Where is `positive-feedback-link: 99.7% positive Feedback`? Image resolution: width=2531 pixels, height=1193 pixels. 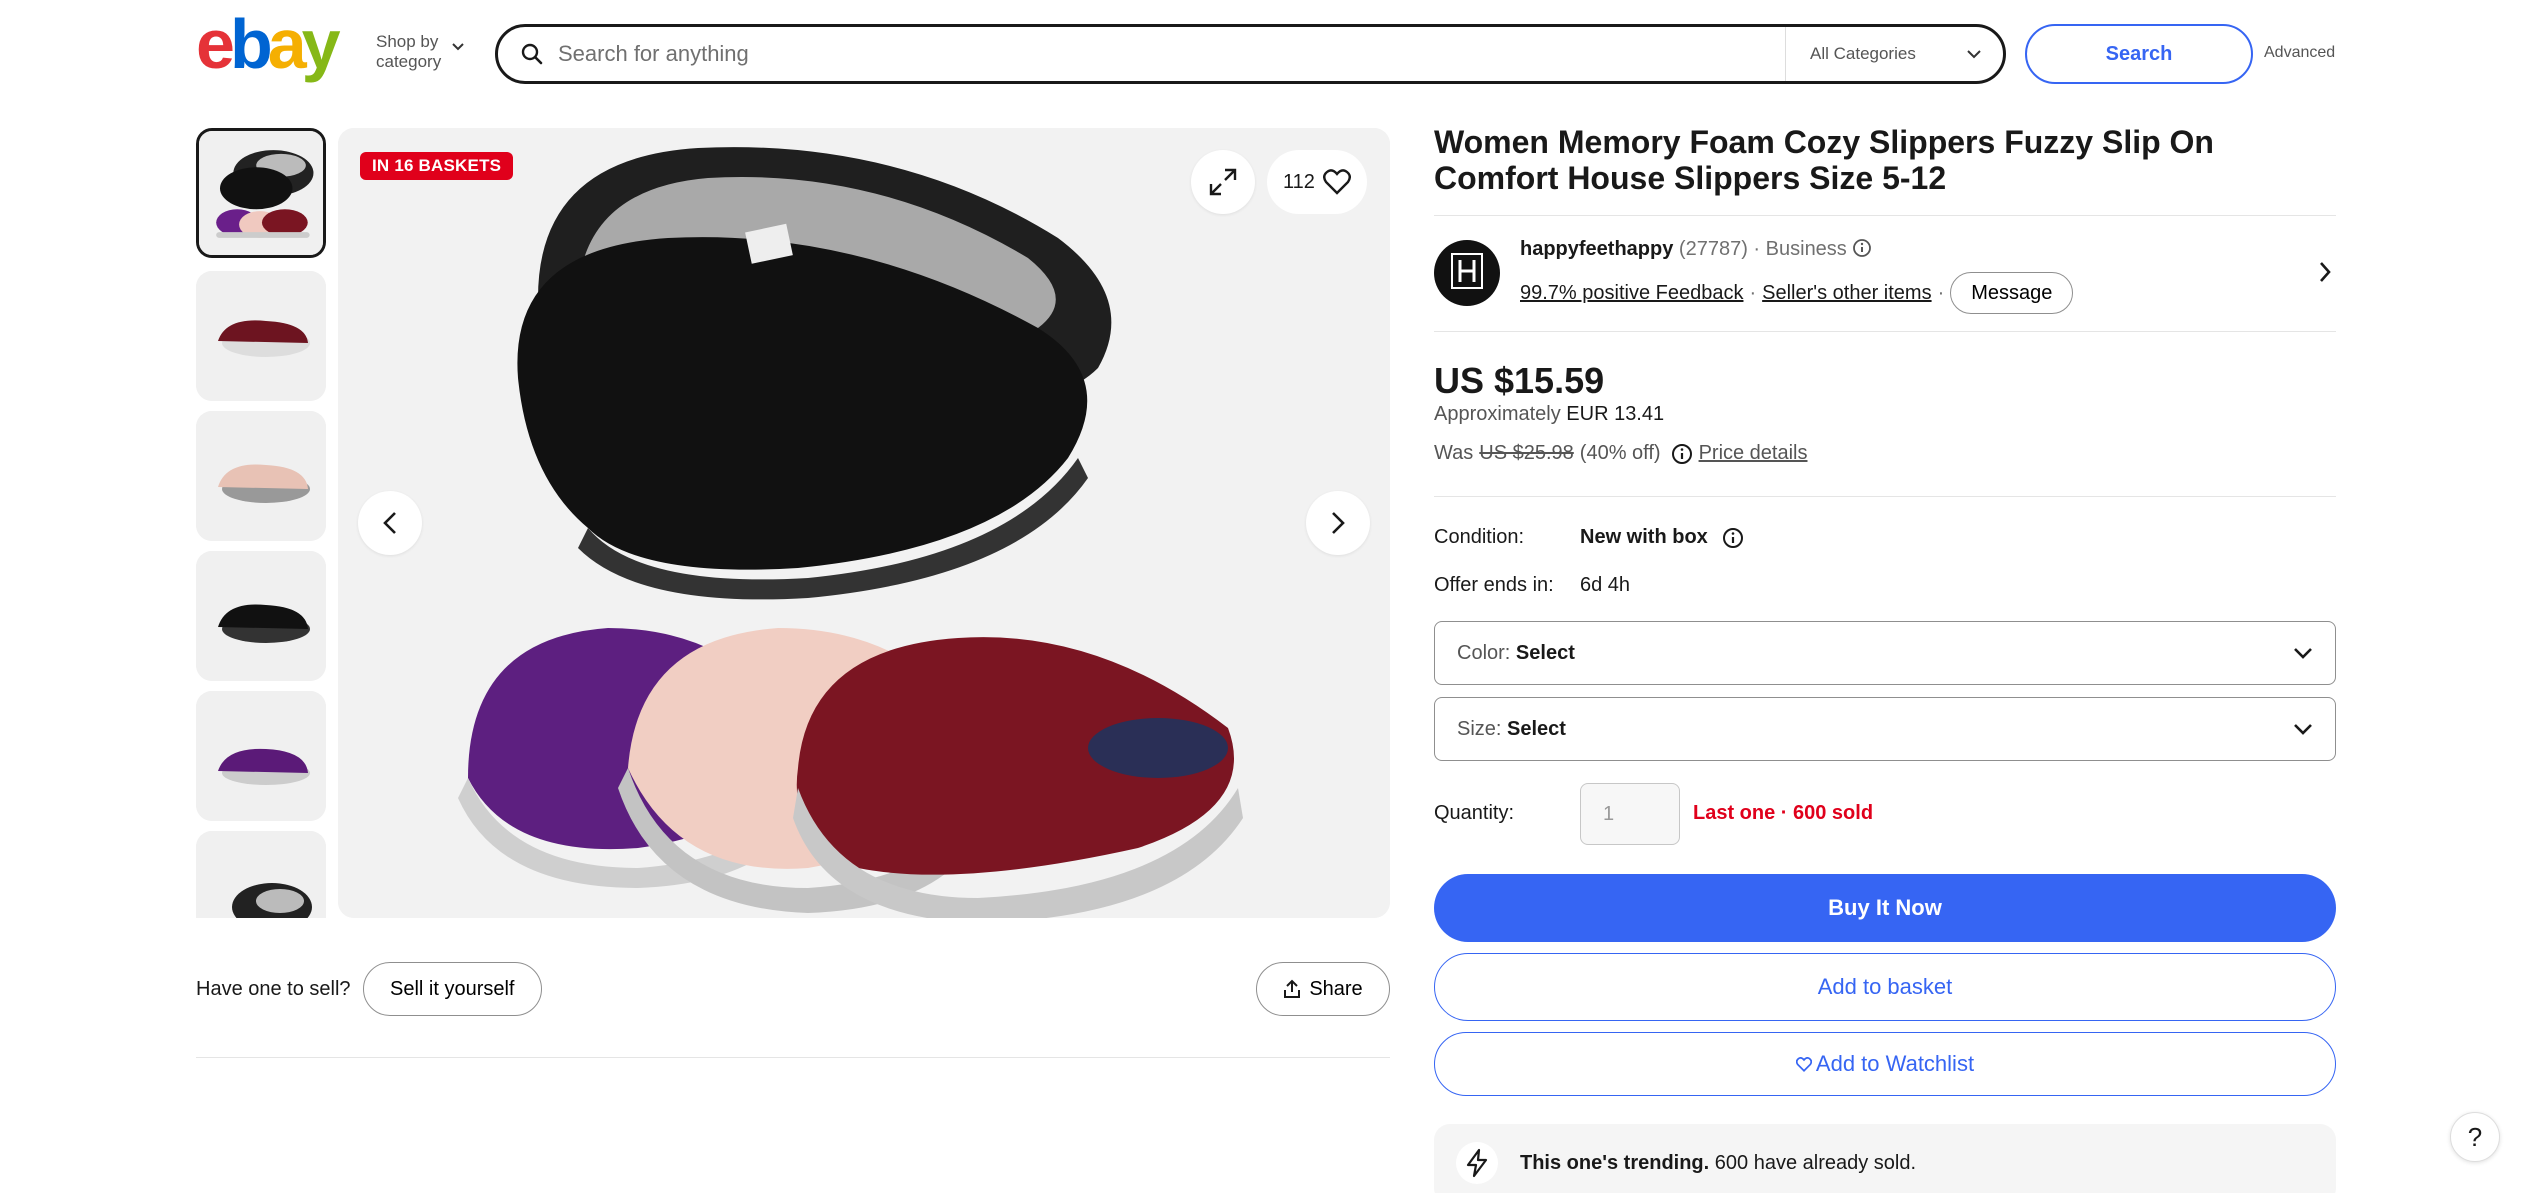 positive-feedback-link: 99.7% positive Feedback is located at coordinates (1631, 293).